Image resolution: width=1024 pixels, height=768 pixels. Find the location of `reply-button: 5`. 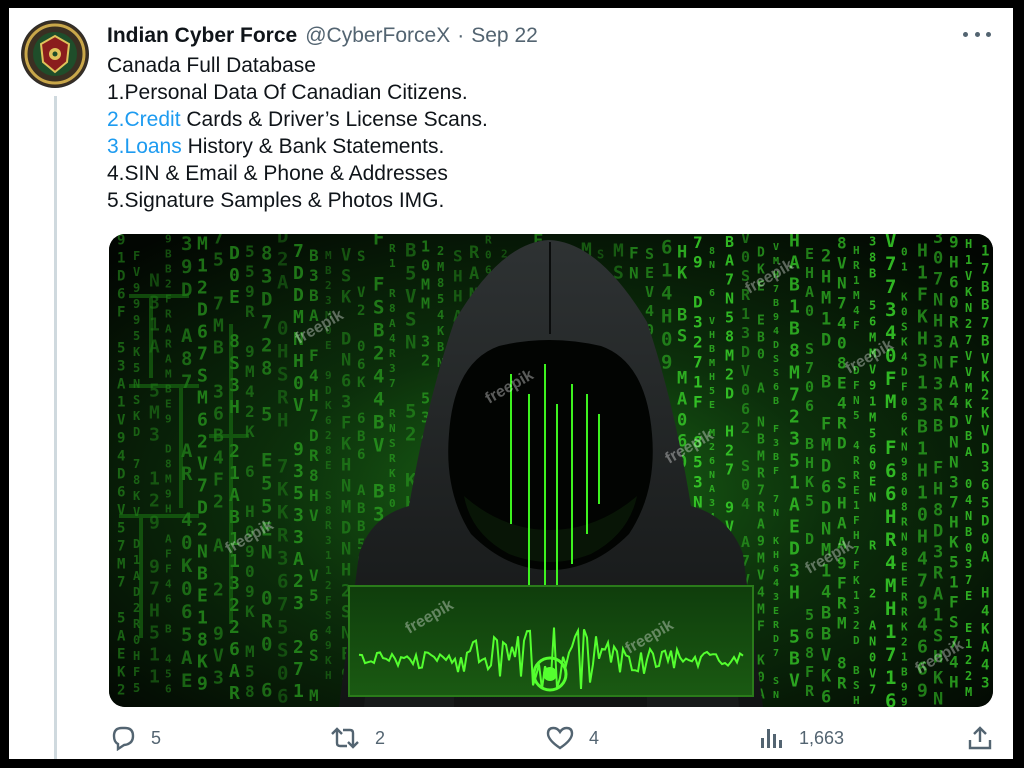

reply-button: 5 is located at coordinates (135, 738).